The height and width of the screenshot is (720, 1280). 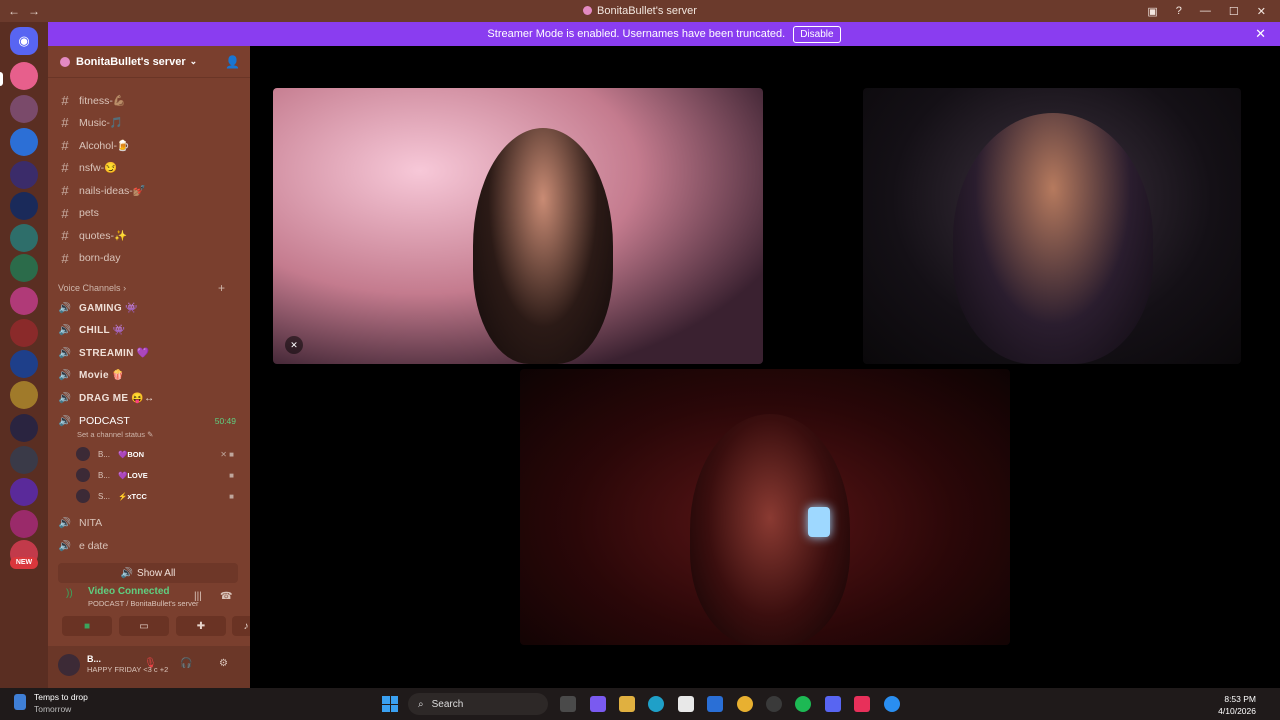 I want to click on spotify-icon, so click(x=803, y=704).